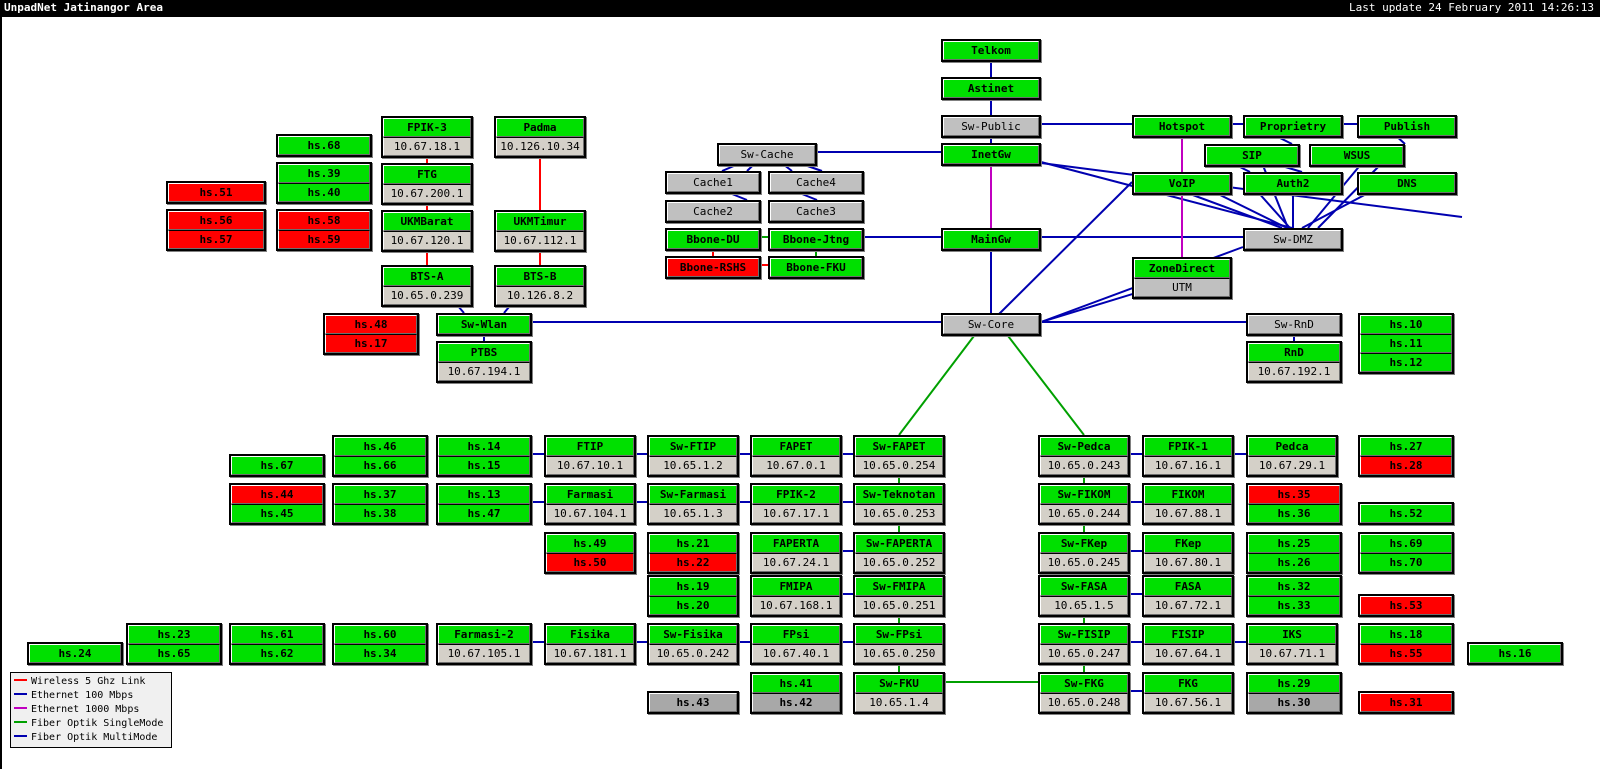  I want to click on node-hs29-30: hs.29 hs.30, so click(1294, 693).